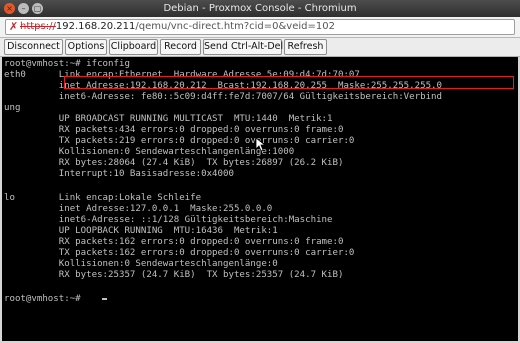 Image resolution: width=520 pixels, height=343 pixels. I want to click on terminal-line: Interrupt:10 Basisadresse:0x4000, so click(119, 174).